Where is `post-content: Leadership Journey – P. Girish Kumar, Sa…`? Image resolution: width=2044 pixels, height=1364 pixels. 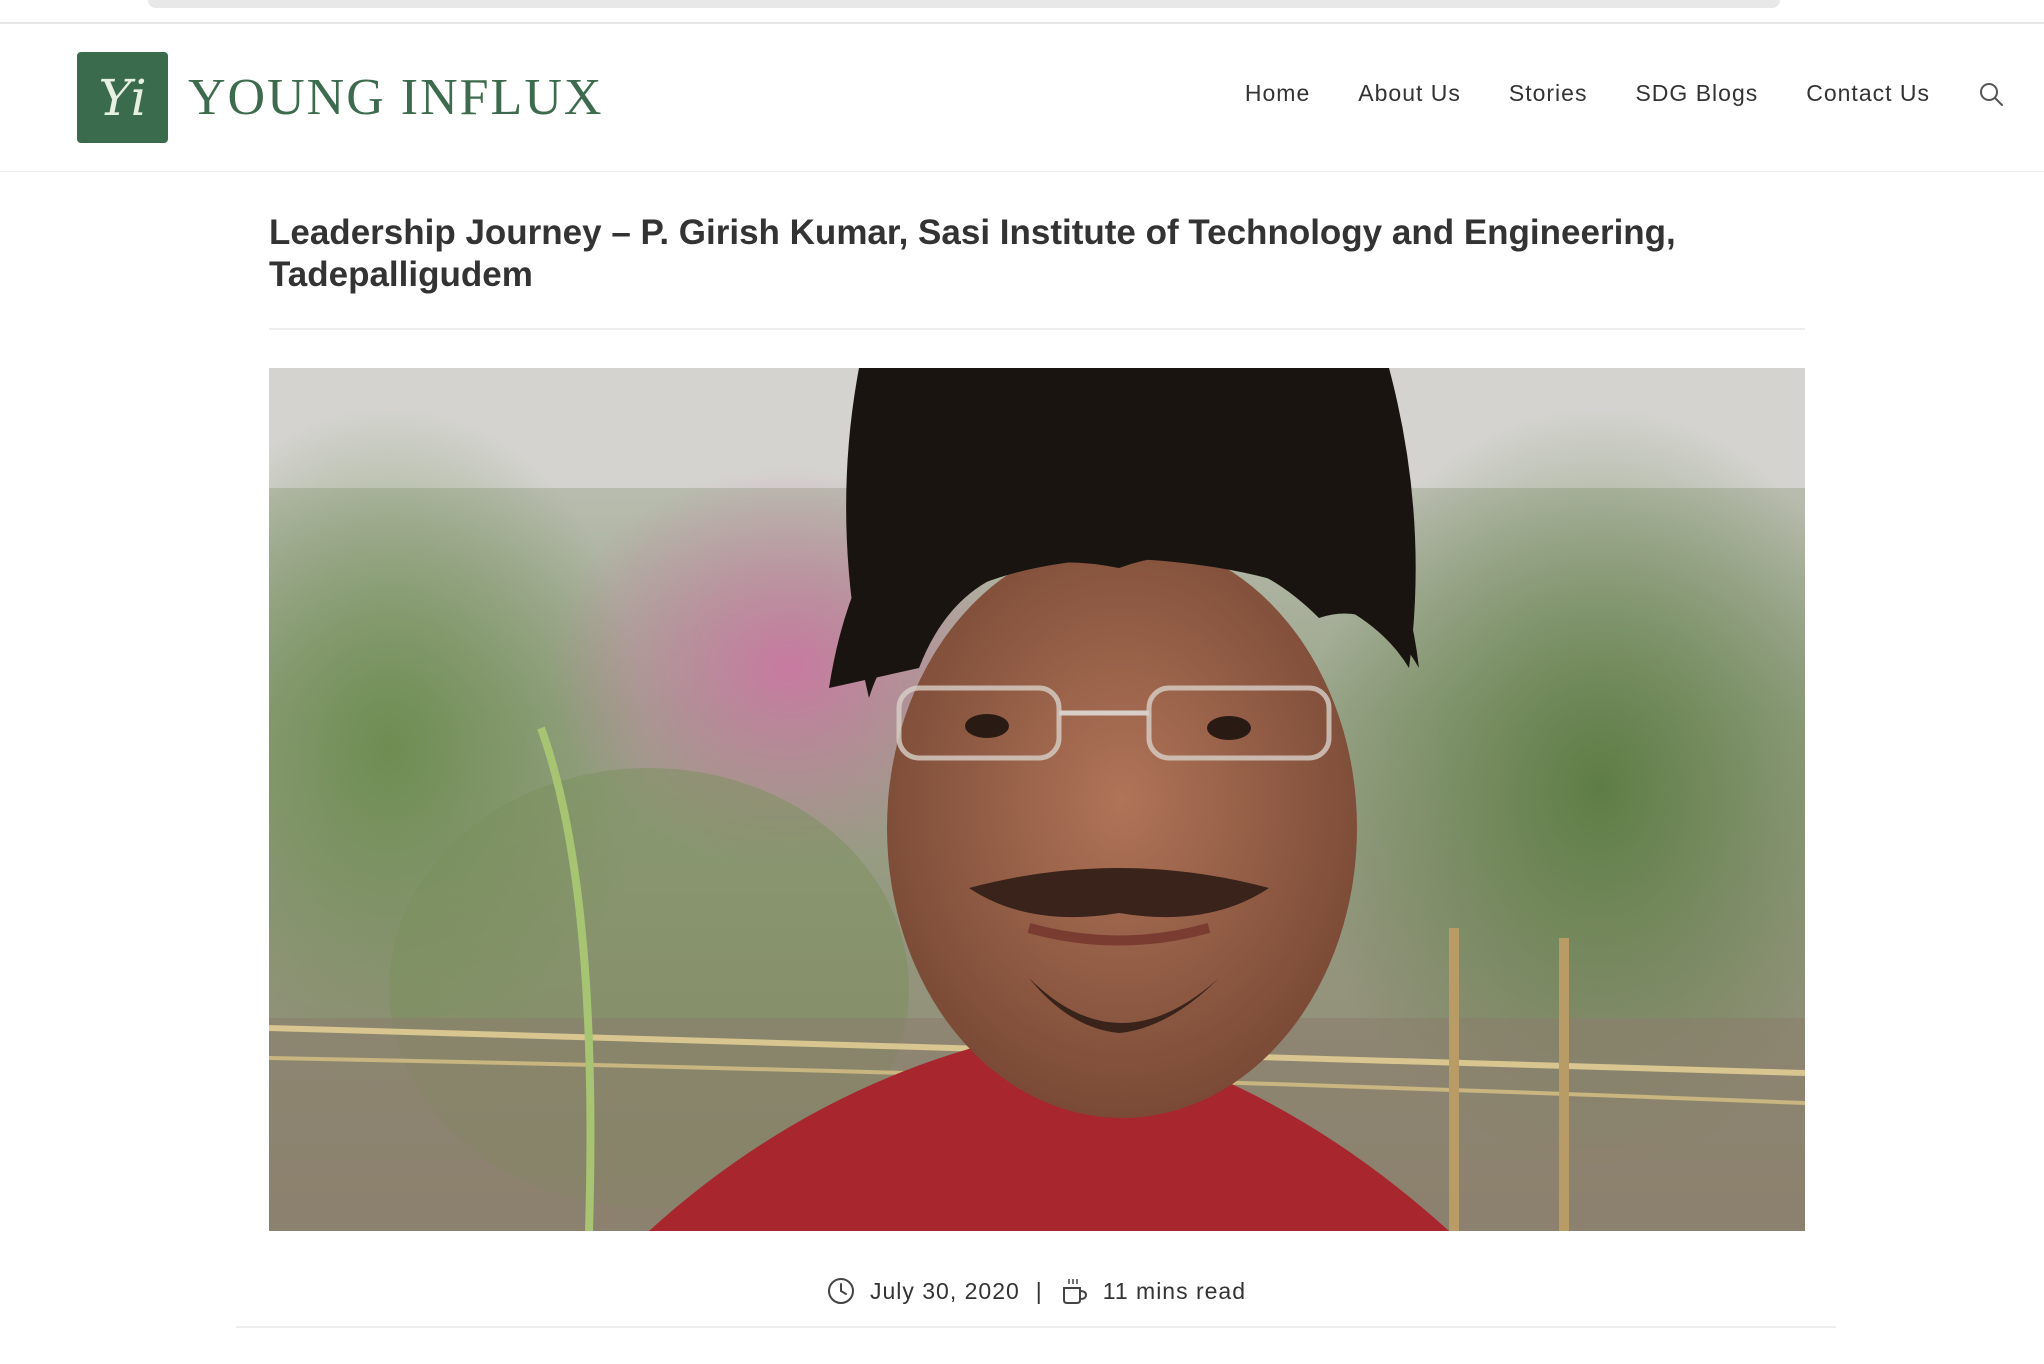
post-content: Leadership Journey – P. Girish Kumar, Sa… is located at coordinates (1037, 271).